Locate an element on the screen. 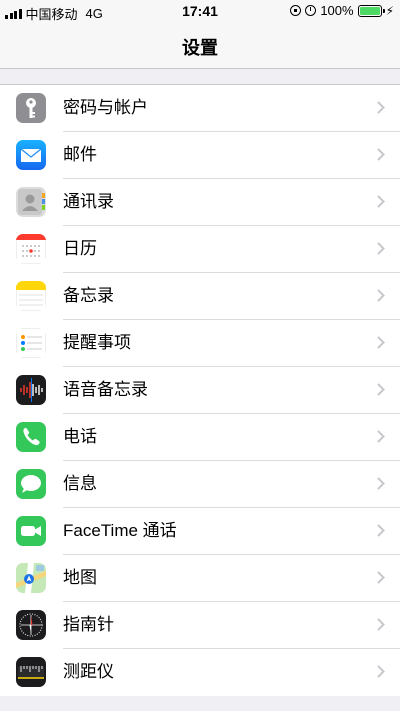  mail-icon is located at coordinates (31, 155).